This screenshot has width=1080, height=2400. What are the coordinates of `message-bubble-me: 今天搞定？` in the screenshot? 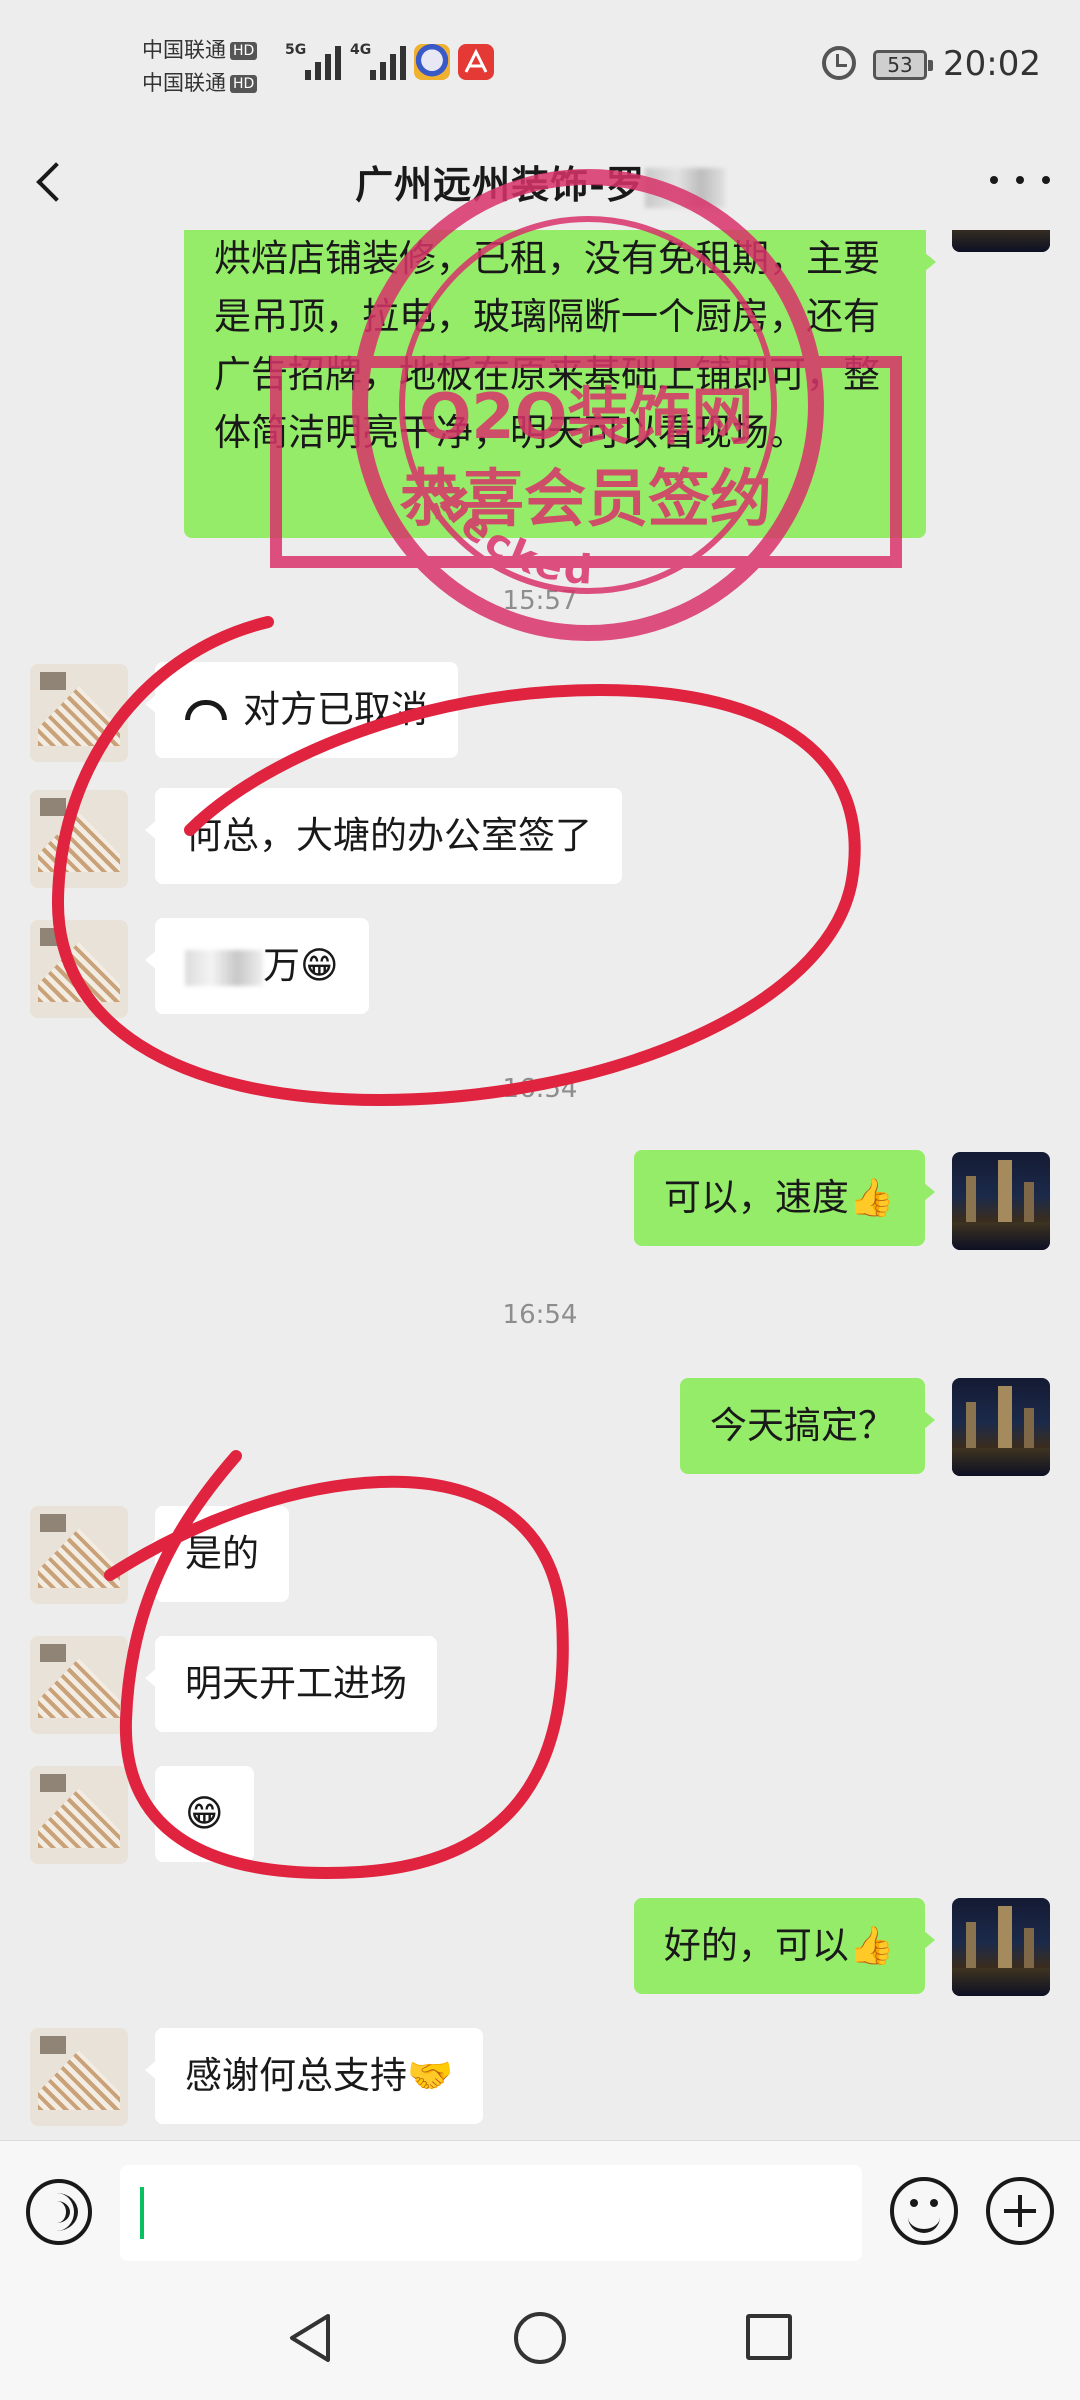 It's located at (807, 1426).